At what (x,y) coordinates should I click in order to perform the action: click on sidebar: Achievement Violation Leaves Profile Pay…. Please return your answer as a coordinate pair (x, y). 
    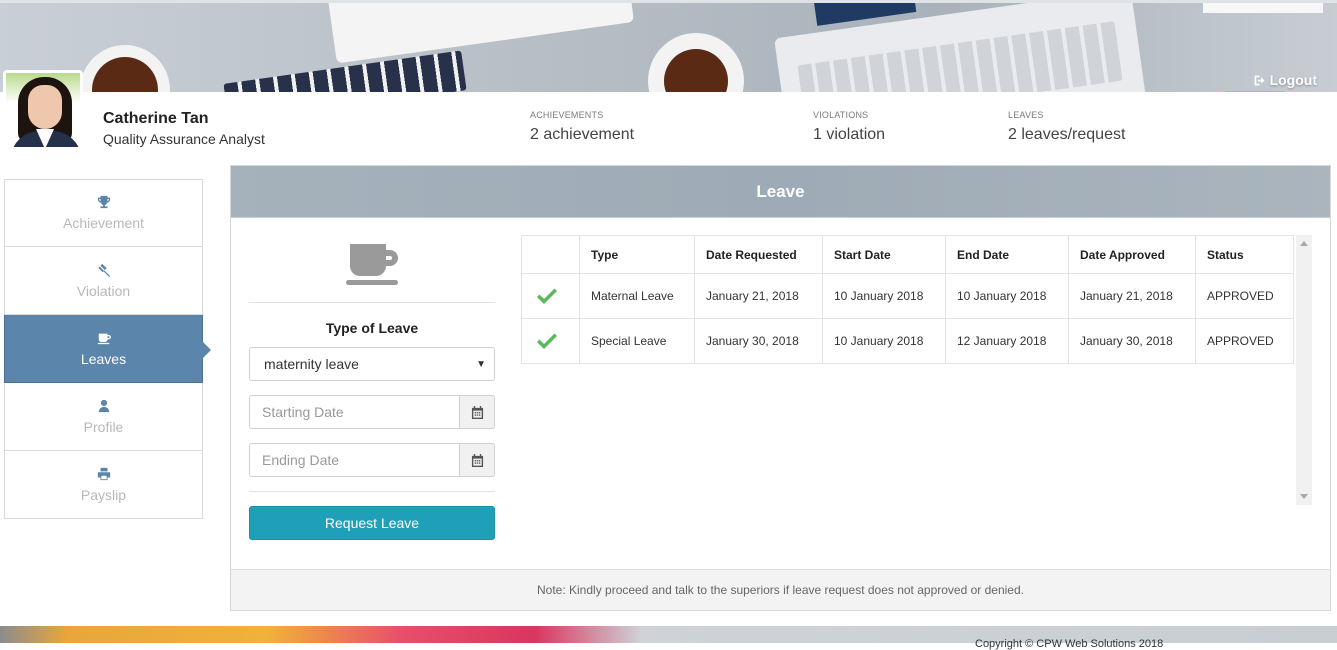
    Looking at the image, I should click on (107, 349).